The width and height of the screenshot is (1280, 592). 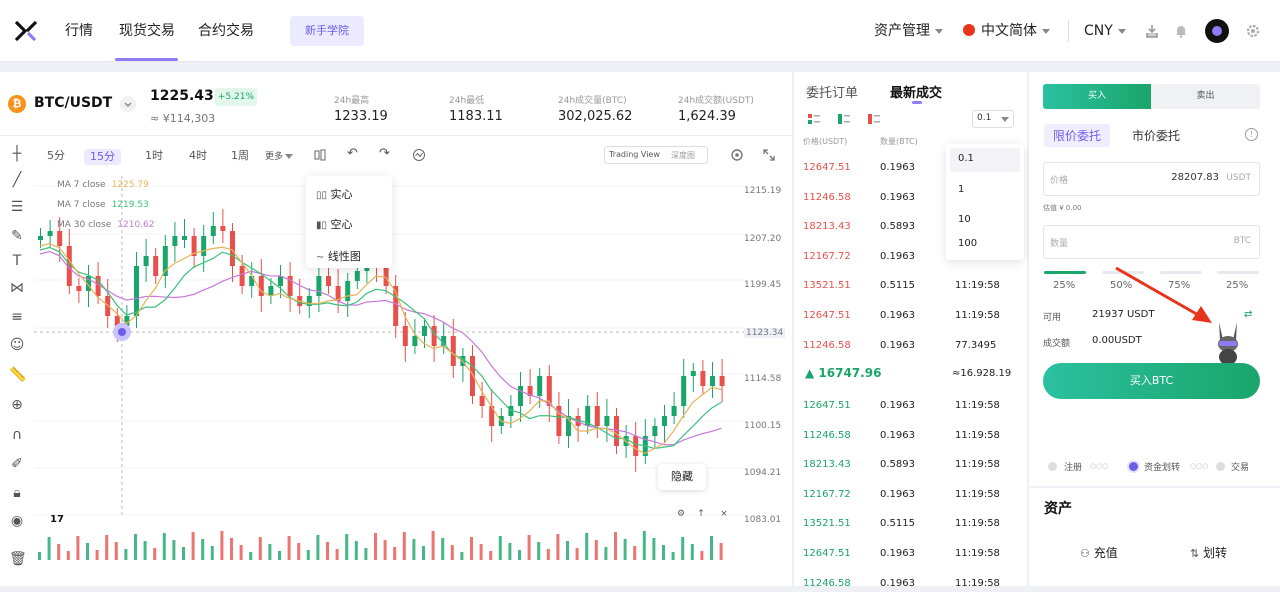 I want to click on indicator-icon, so click(x=419, y=155).